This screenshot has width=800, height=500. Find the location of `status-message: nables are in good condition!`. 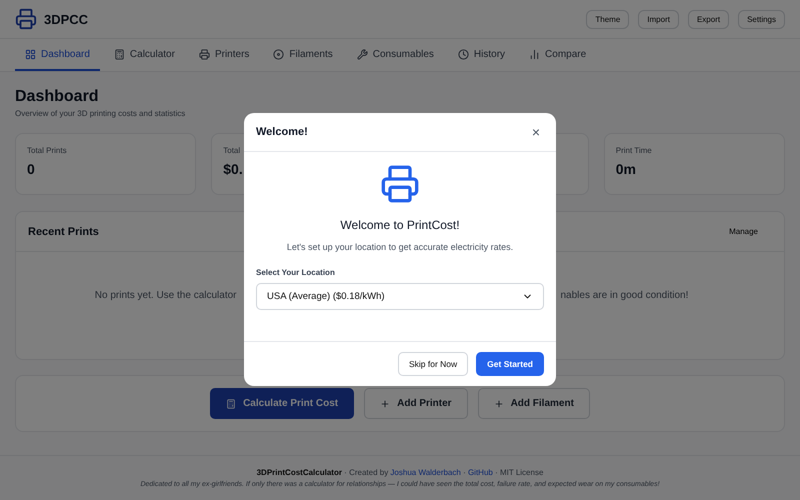

status-message: nables are in good condition! is located at coordinates (624, 295).